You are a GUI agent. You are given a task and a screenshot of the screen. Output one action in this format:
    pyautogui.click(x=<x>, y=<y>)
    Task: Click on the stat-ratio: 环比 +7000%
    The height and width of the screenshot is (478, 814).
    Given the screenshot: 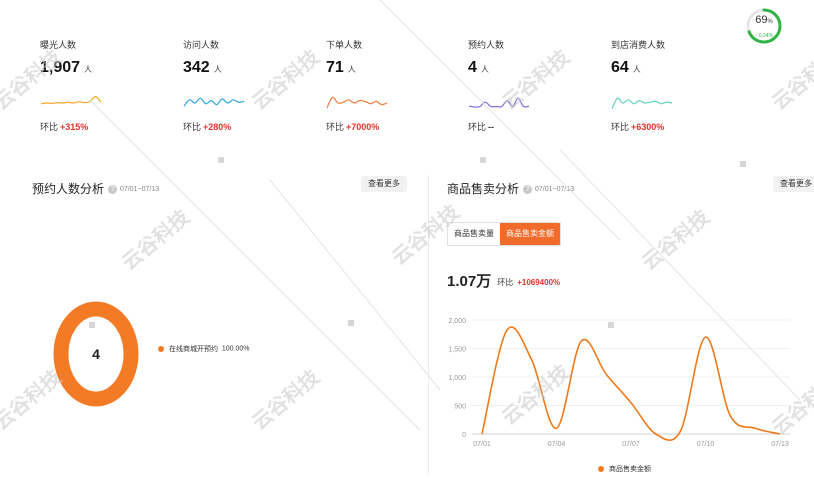 What is the action you would take?
    pyautogui.click(x=353, y=127)
    